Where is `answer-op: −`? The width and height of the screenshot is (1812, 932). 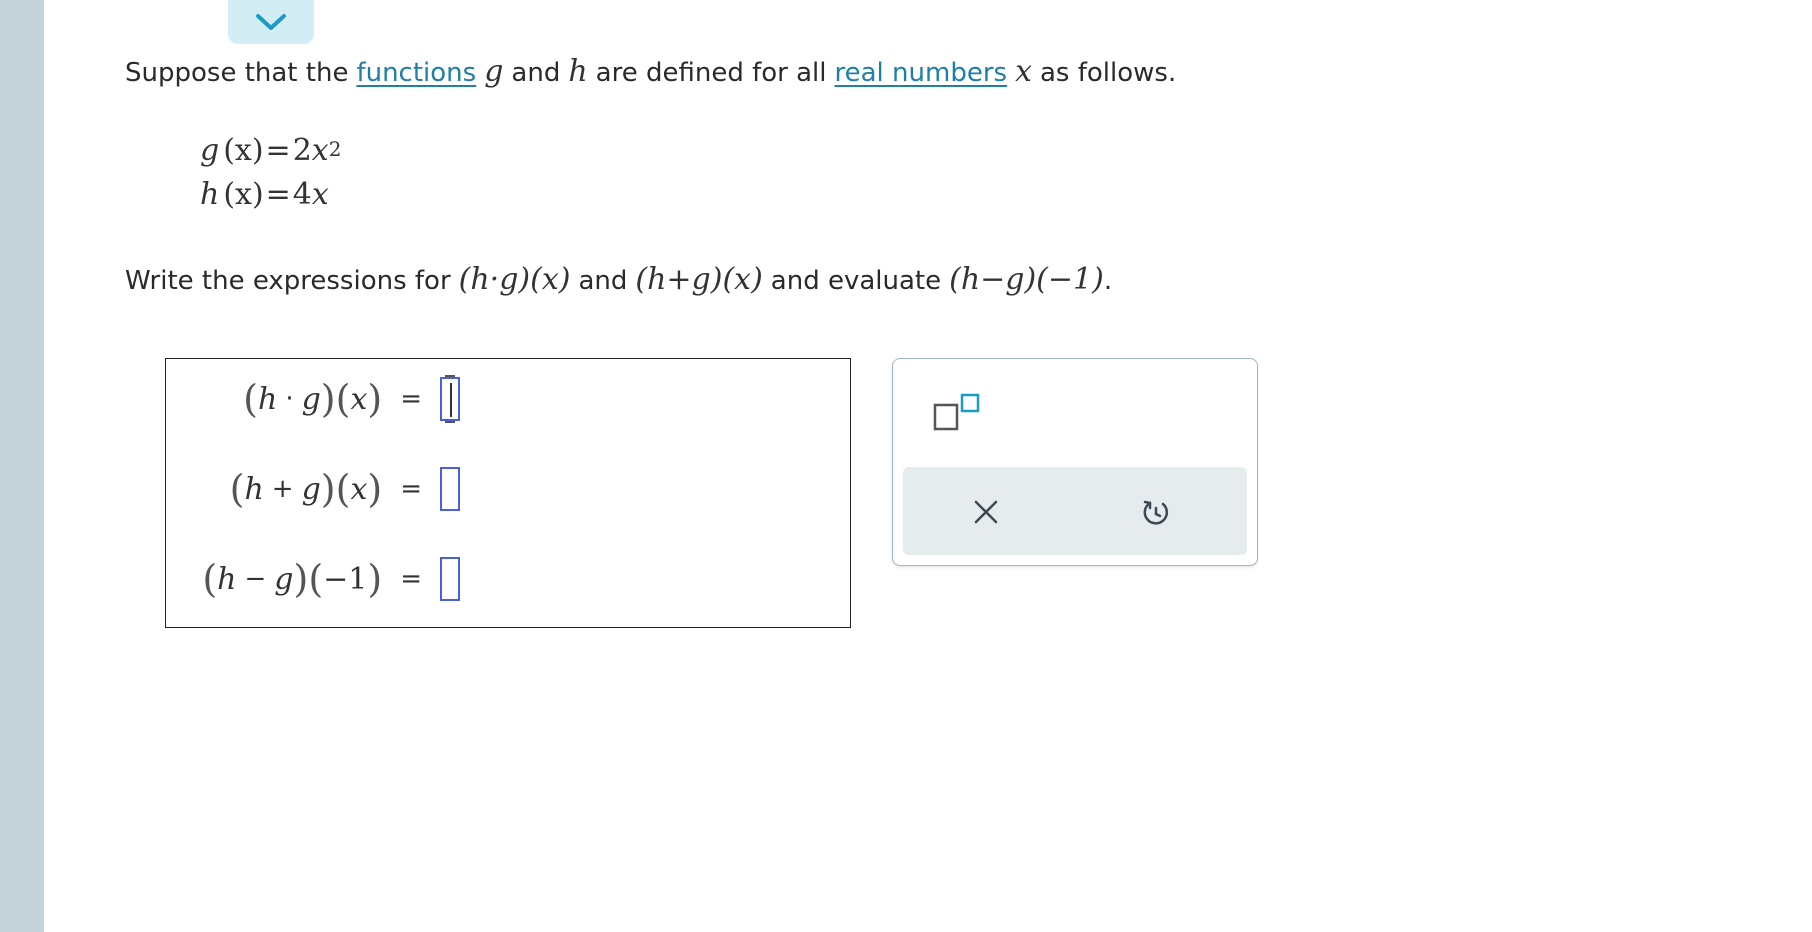
answer-op: − is located at coordinates (255, 579).